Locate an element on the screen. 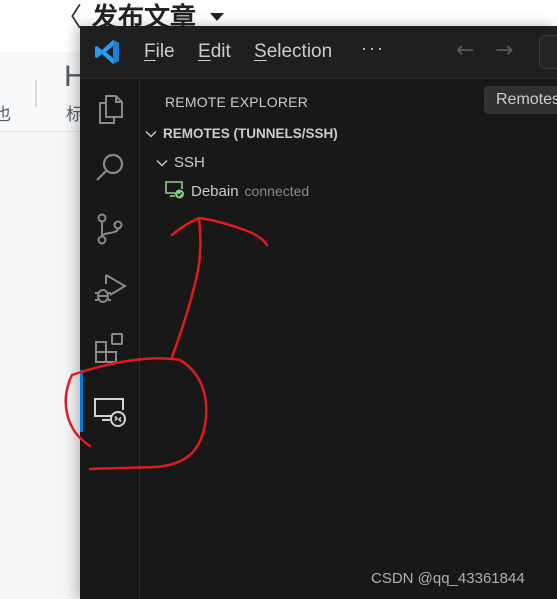 This screenshot has height=599, width=557. search-icon is located at coordinates (110, 168).